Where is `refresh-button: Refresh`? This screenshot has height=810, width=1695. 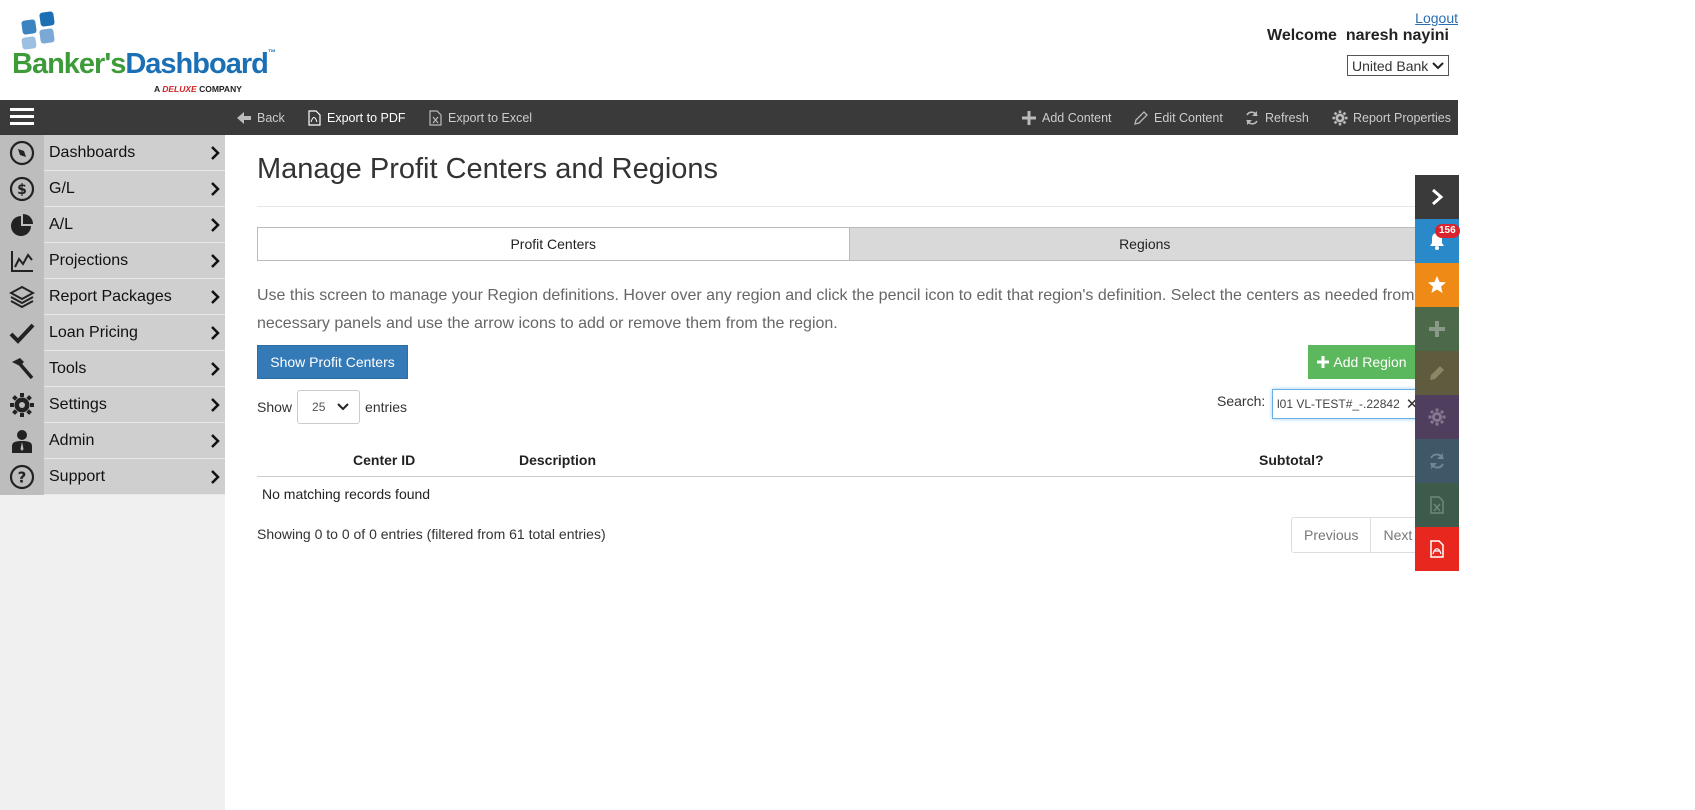 refresh-button: Refresh is located at coordinates (1276, 117).